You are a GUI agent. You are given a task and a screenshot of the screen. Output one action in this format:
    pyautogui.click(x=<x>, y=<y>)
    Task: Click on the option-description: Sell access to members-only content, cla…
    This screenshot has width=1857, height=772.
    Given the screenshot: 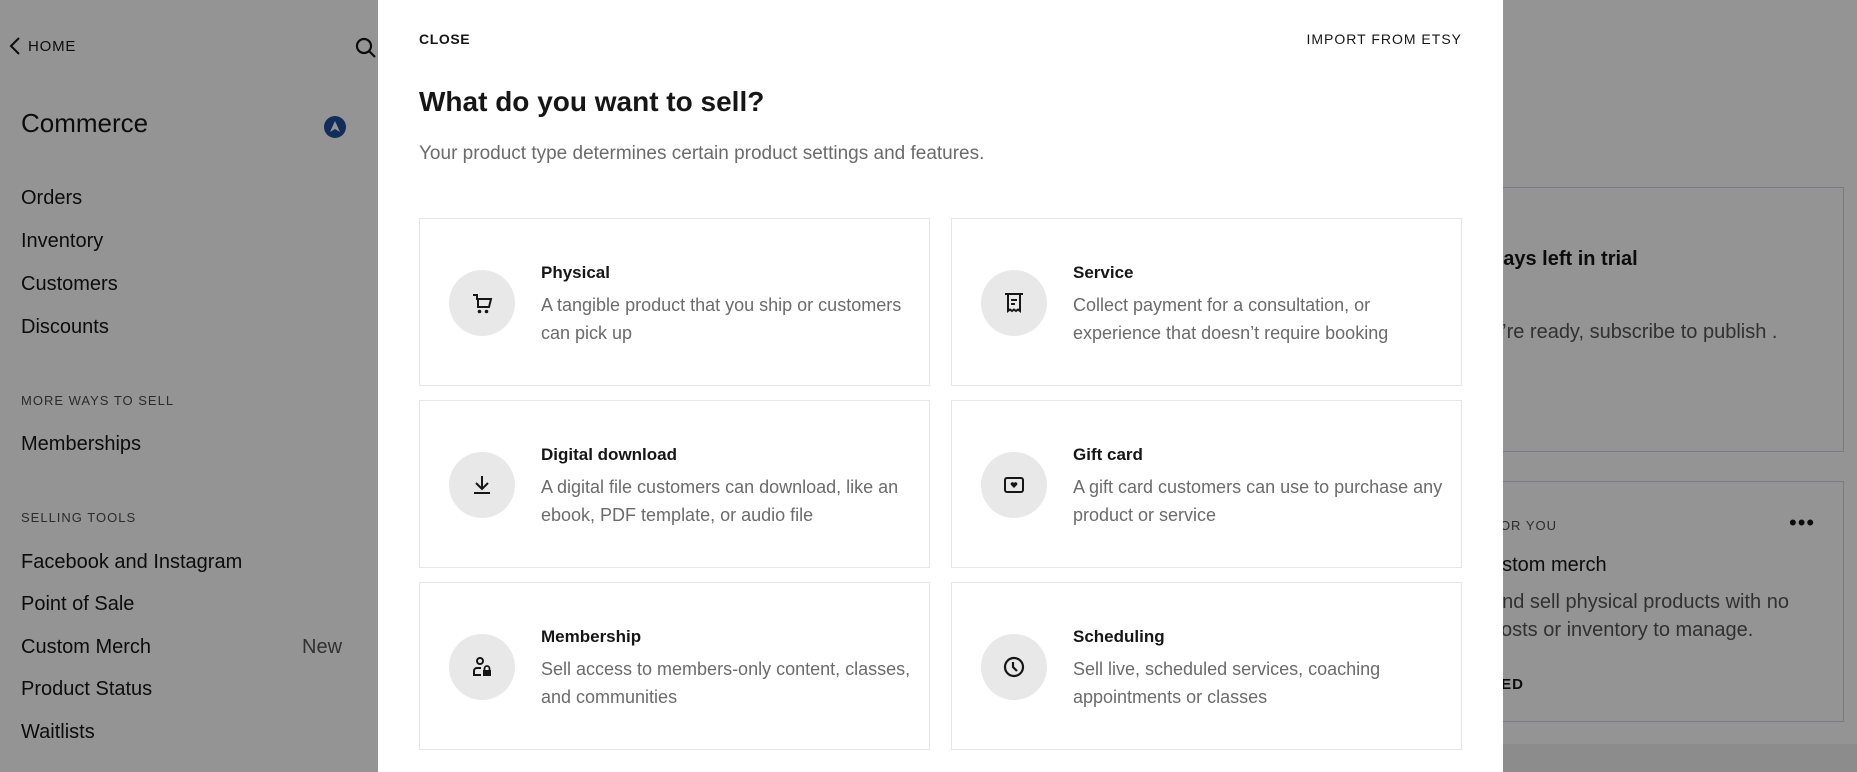 What is the action you would take?
    pyautogui.click(x=726, y=683)
    